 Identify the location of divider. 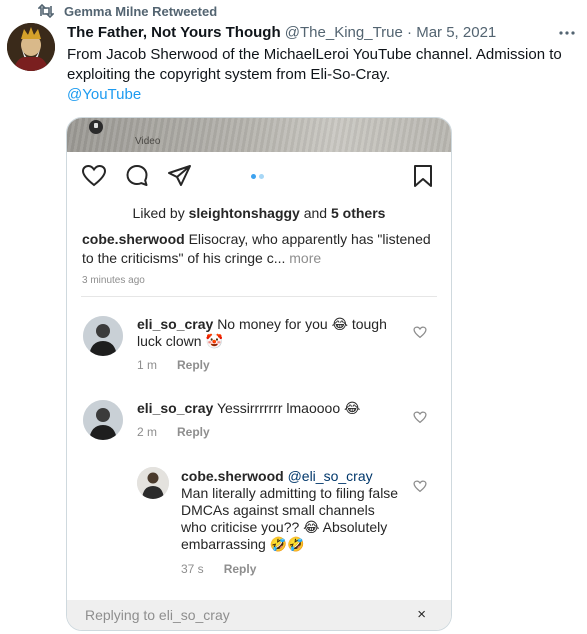
(259, 296).